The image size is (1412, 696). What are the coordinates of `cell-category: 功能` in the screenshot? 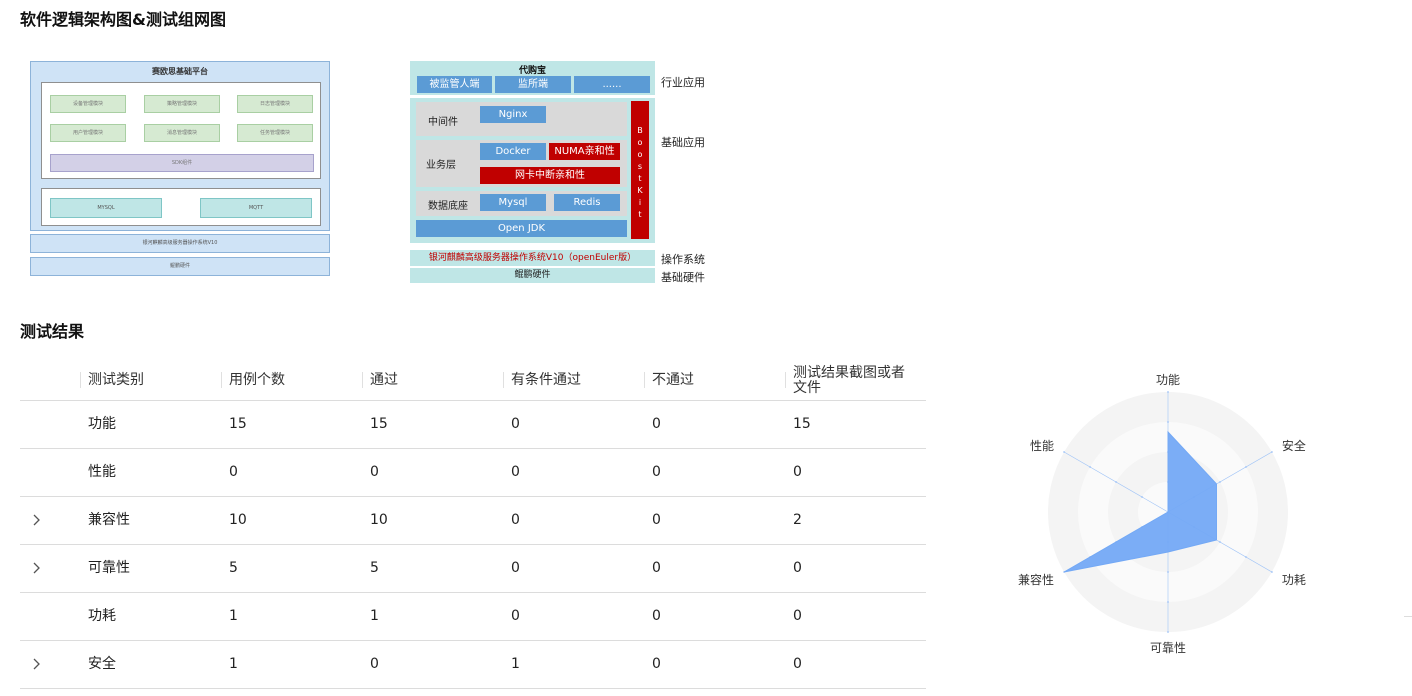 It's located at (102, 424).